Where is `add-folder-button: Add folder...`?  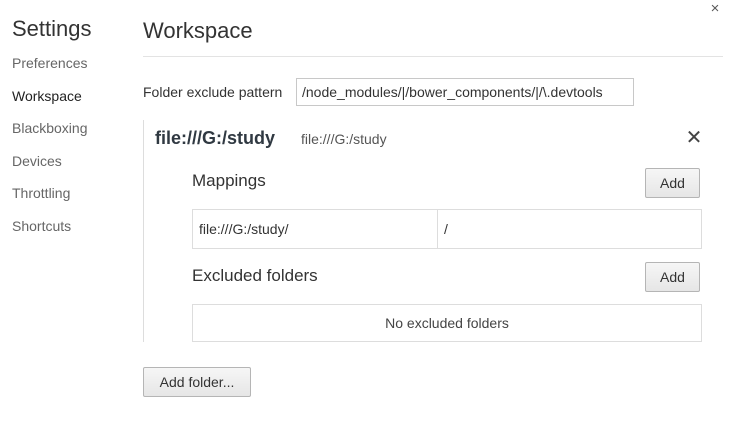
add-folder-button: Add folder... is located at coordinates (197, 382).